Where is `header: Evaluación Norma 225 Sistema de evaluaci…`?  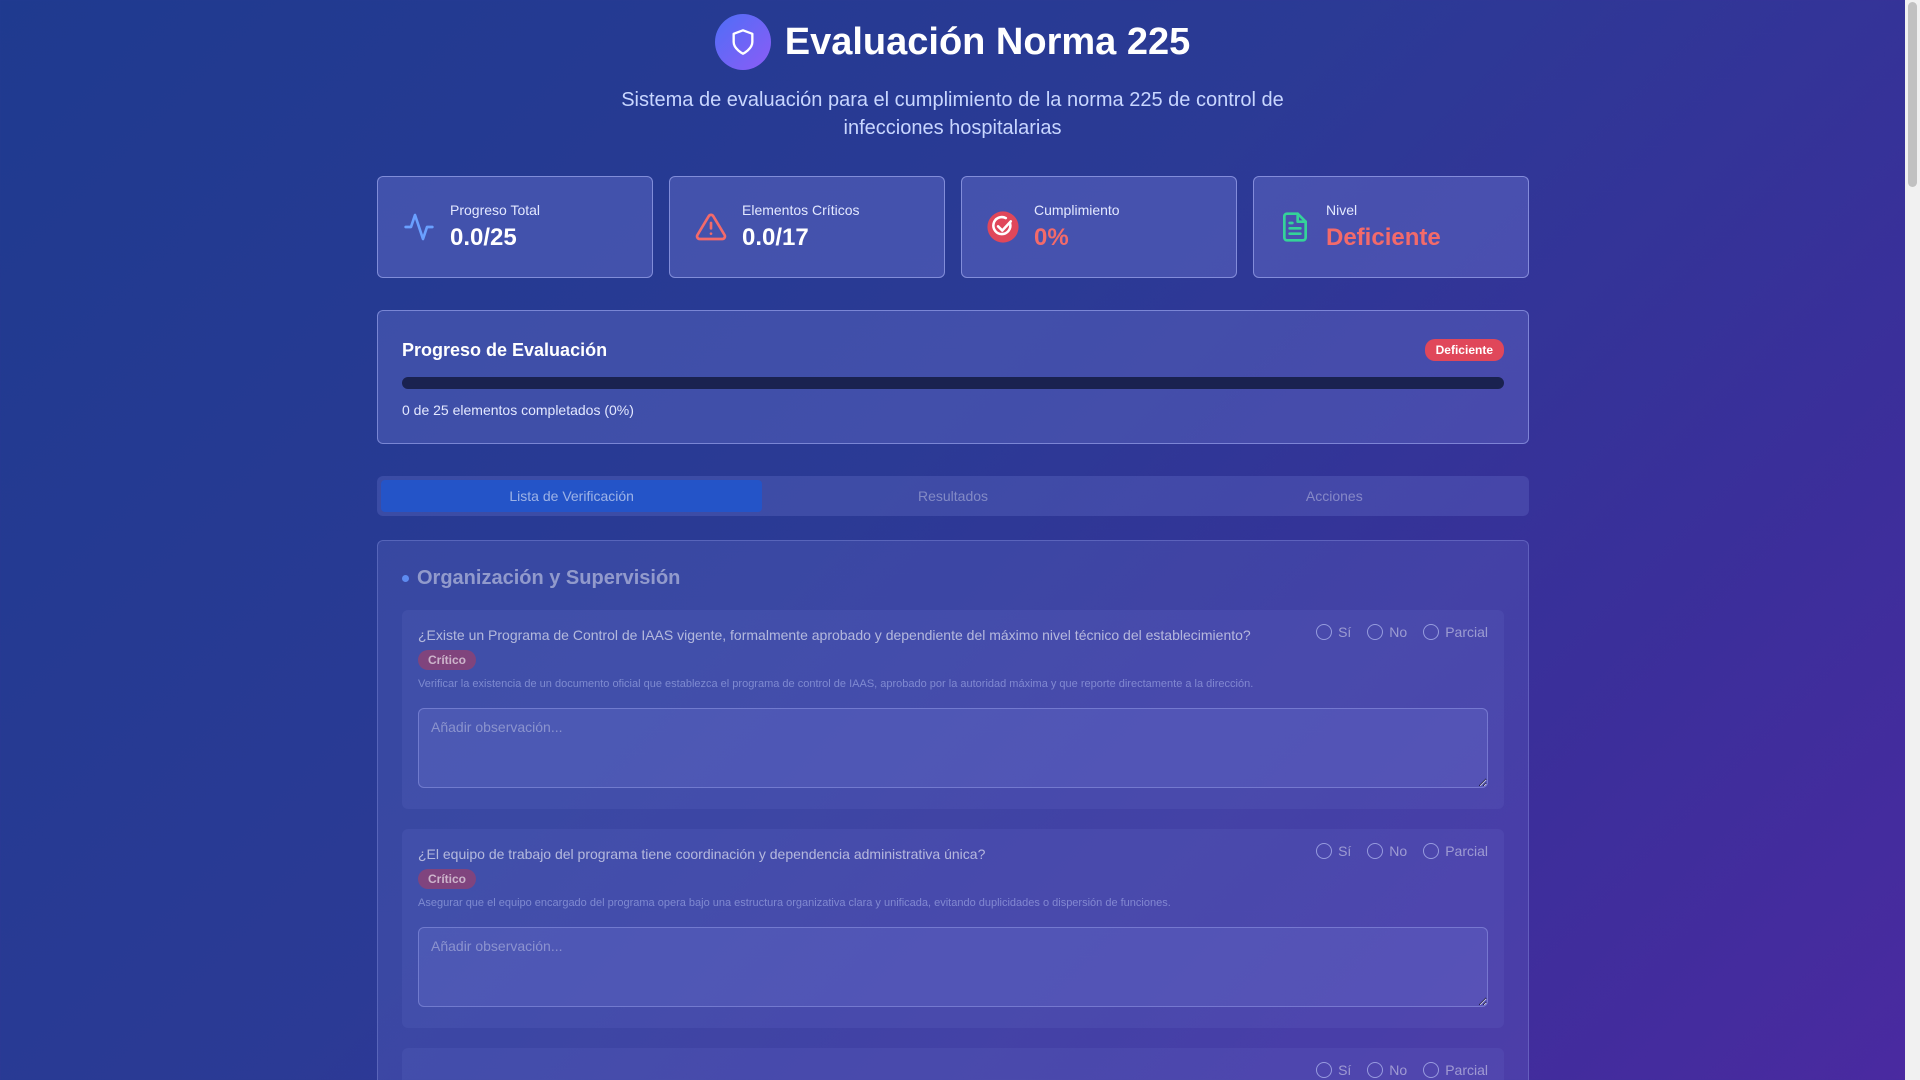
header: Evaluación Norma 225 Sistema de evaluaci… is located at coordinates (952, 78).